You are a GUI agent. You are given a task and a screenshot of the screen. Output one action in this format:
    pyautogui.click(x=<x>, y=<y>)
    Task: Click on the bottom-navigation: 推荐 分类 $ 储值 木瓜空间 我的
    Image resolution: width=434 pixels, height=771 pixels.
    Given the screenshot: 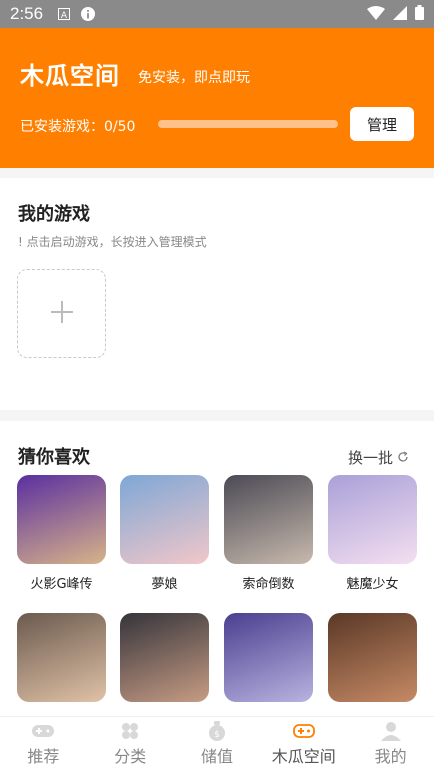 What is the action you would take?
    pyautogui.click(x=217, y=743)
    